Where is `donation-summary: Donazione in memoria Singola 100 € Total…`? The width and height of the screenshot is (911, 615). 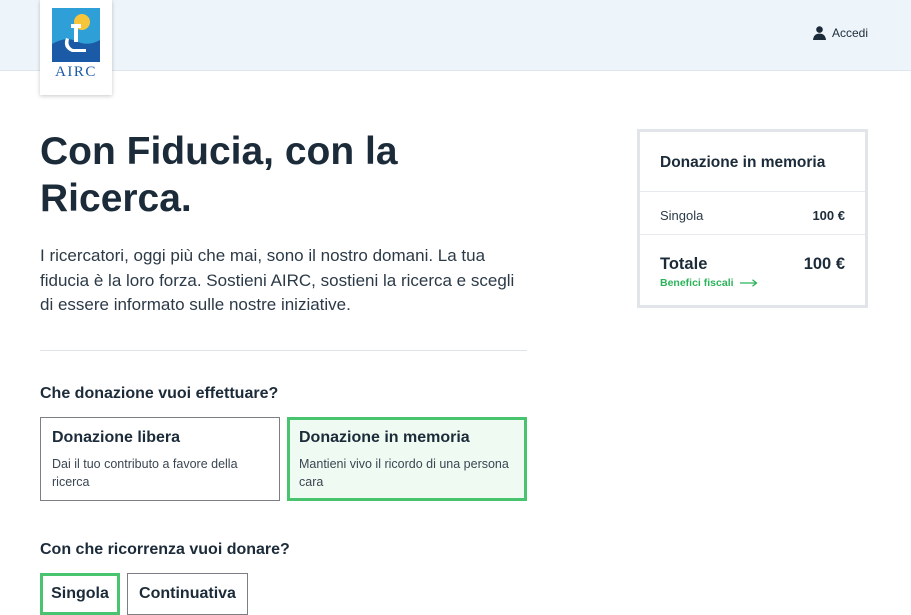 donation-summary: Donazione in memoria Singola 100 € Total… is located at coordinates (752, 218).